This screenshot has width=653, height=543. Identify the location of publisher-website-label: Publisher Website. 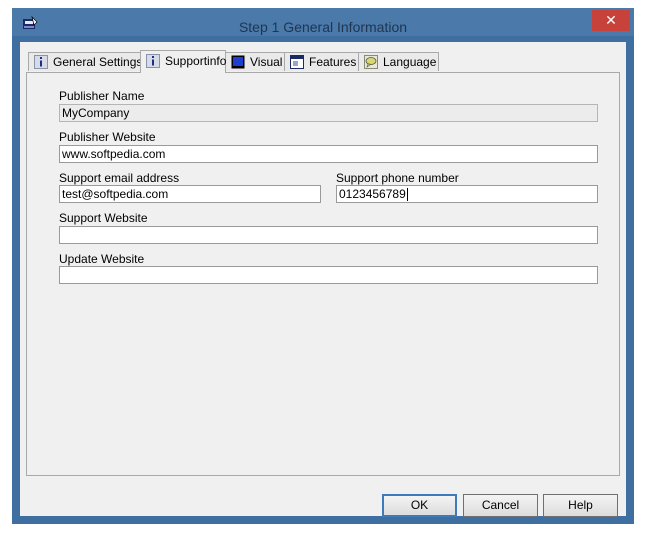
(107, 137).